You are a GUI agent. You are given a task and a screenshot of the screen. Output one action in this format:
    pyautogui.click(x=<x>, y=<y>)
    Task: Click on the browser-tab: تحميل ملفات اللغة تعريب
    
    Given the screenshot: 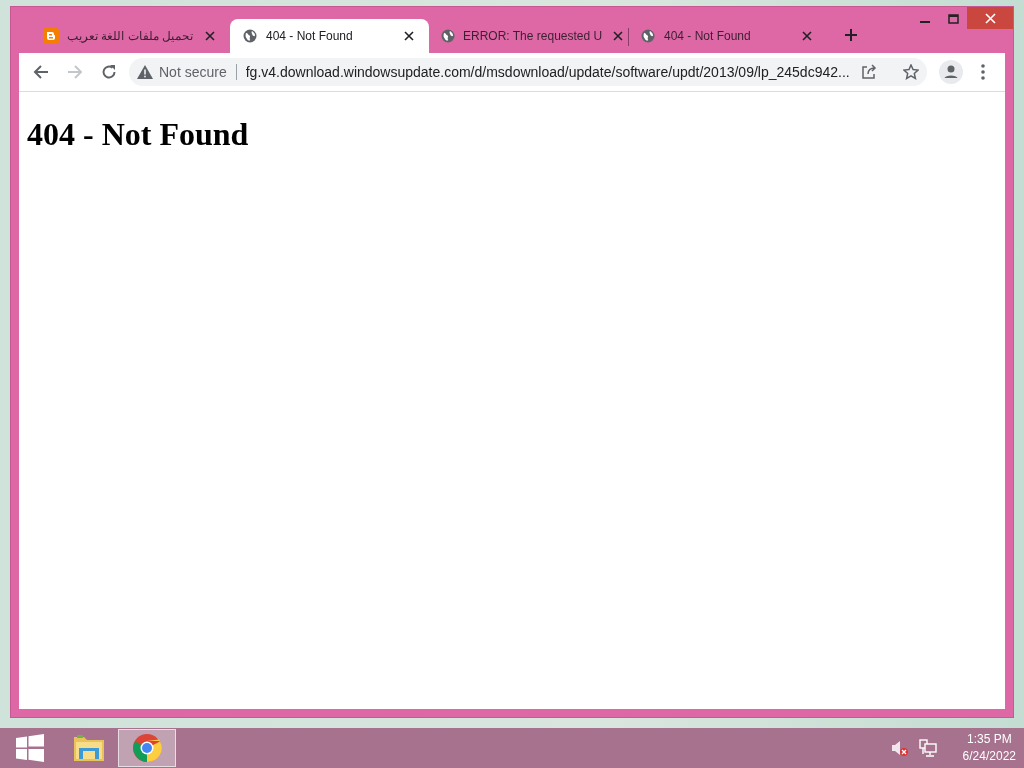 What is the action you would take?
    pyautogui.click(x=130, y=36)
    